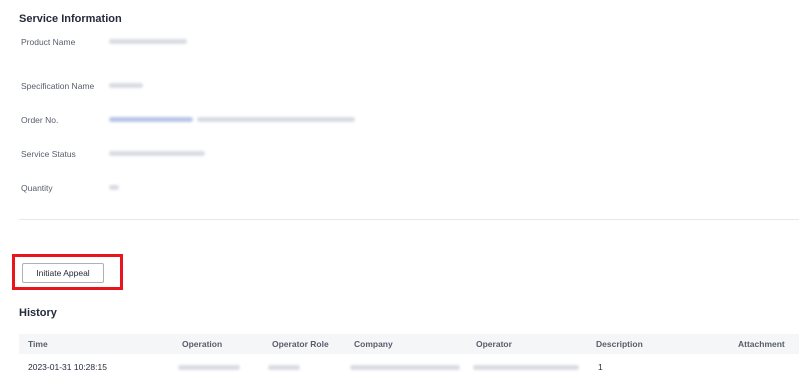  I want to click on info-row-service-status: Service Status, so click(401, 154).